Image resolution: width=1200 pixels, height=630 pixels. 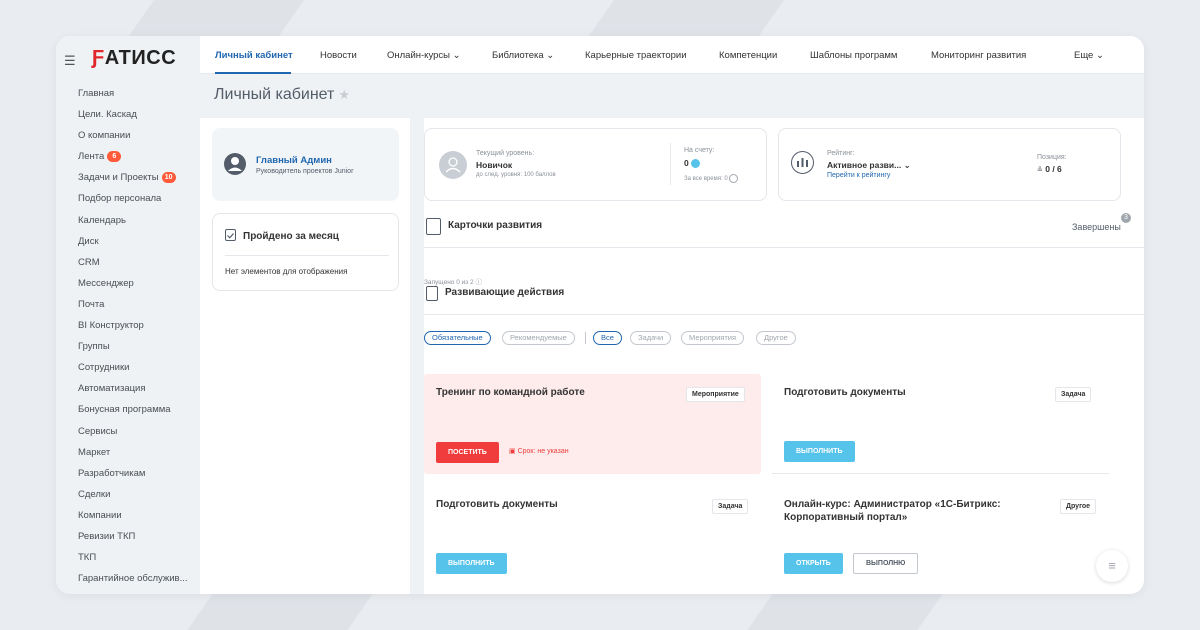 I want to click on month-title: Пройдено за месяц, so click(x=291, y=236).